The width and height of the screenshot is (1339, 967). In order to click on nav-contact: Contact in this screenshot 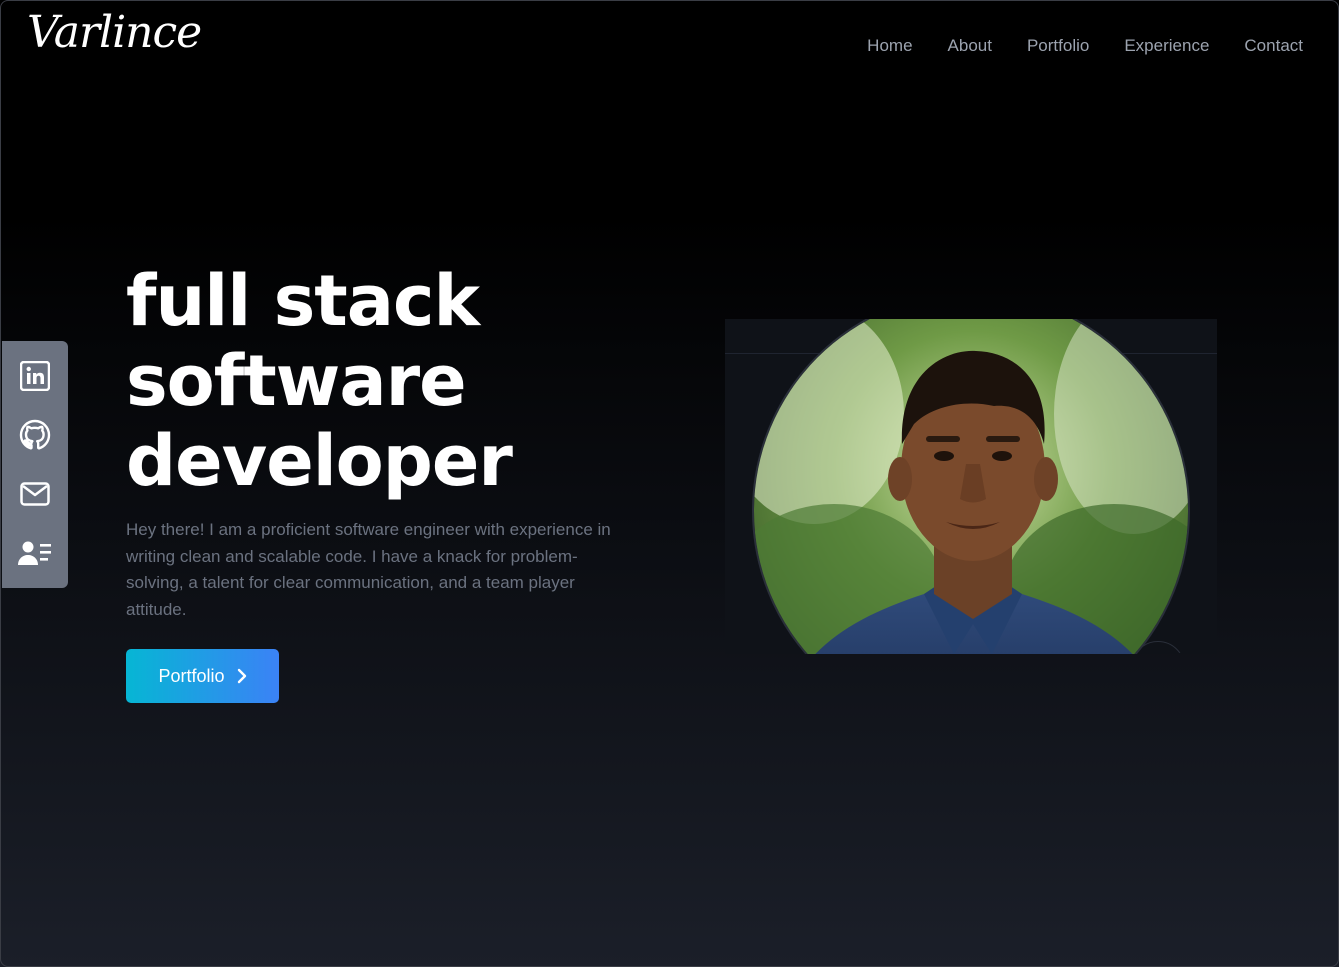, I will do `click(1273, 46)`.